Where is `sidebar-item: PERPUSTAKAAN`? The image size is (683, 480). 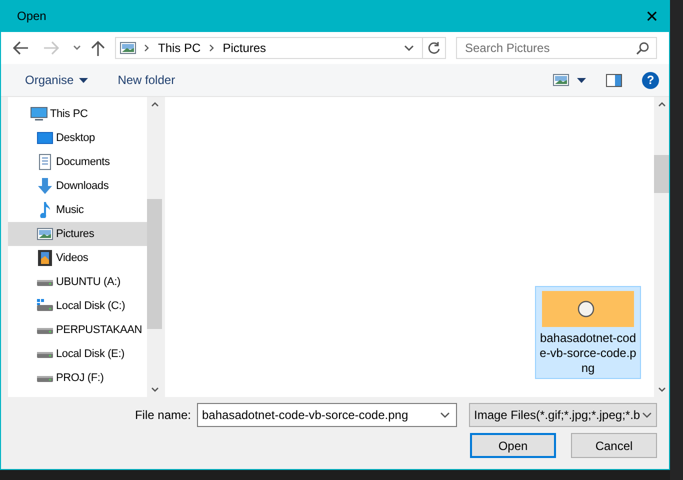 sidebar-item: PERPUSTAKAAN is located at coordinates (77, 330).